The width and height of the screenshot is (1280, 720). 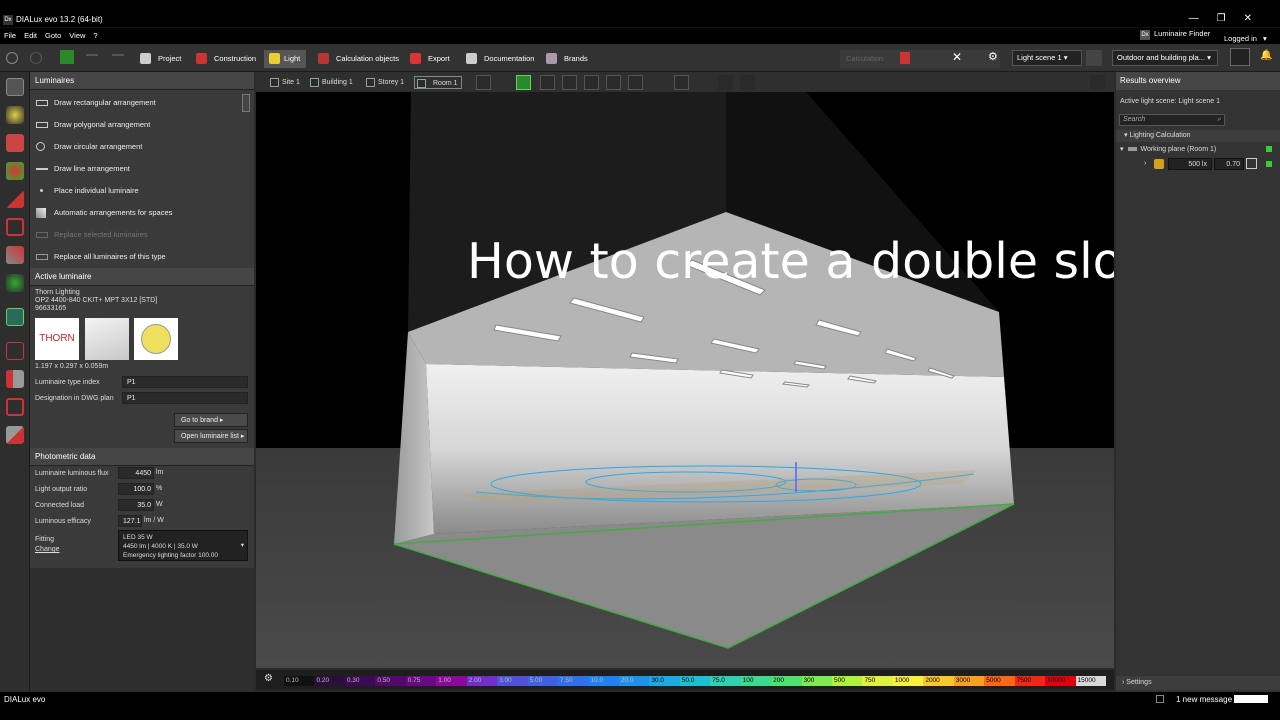 What do you see at coordinates (136, 473) in the screenshot?
I see `flux-value: 4450` at bounding box center [136, 473].